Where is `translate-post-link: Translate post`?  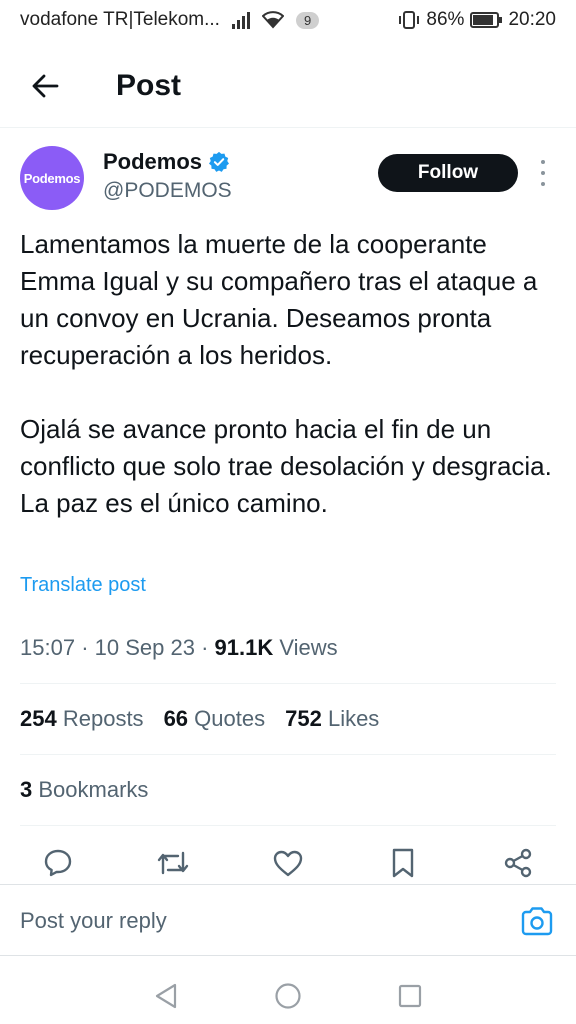
translate-post-link: Translate post is located at coordinates (83, 585).